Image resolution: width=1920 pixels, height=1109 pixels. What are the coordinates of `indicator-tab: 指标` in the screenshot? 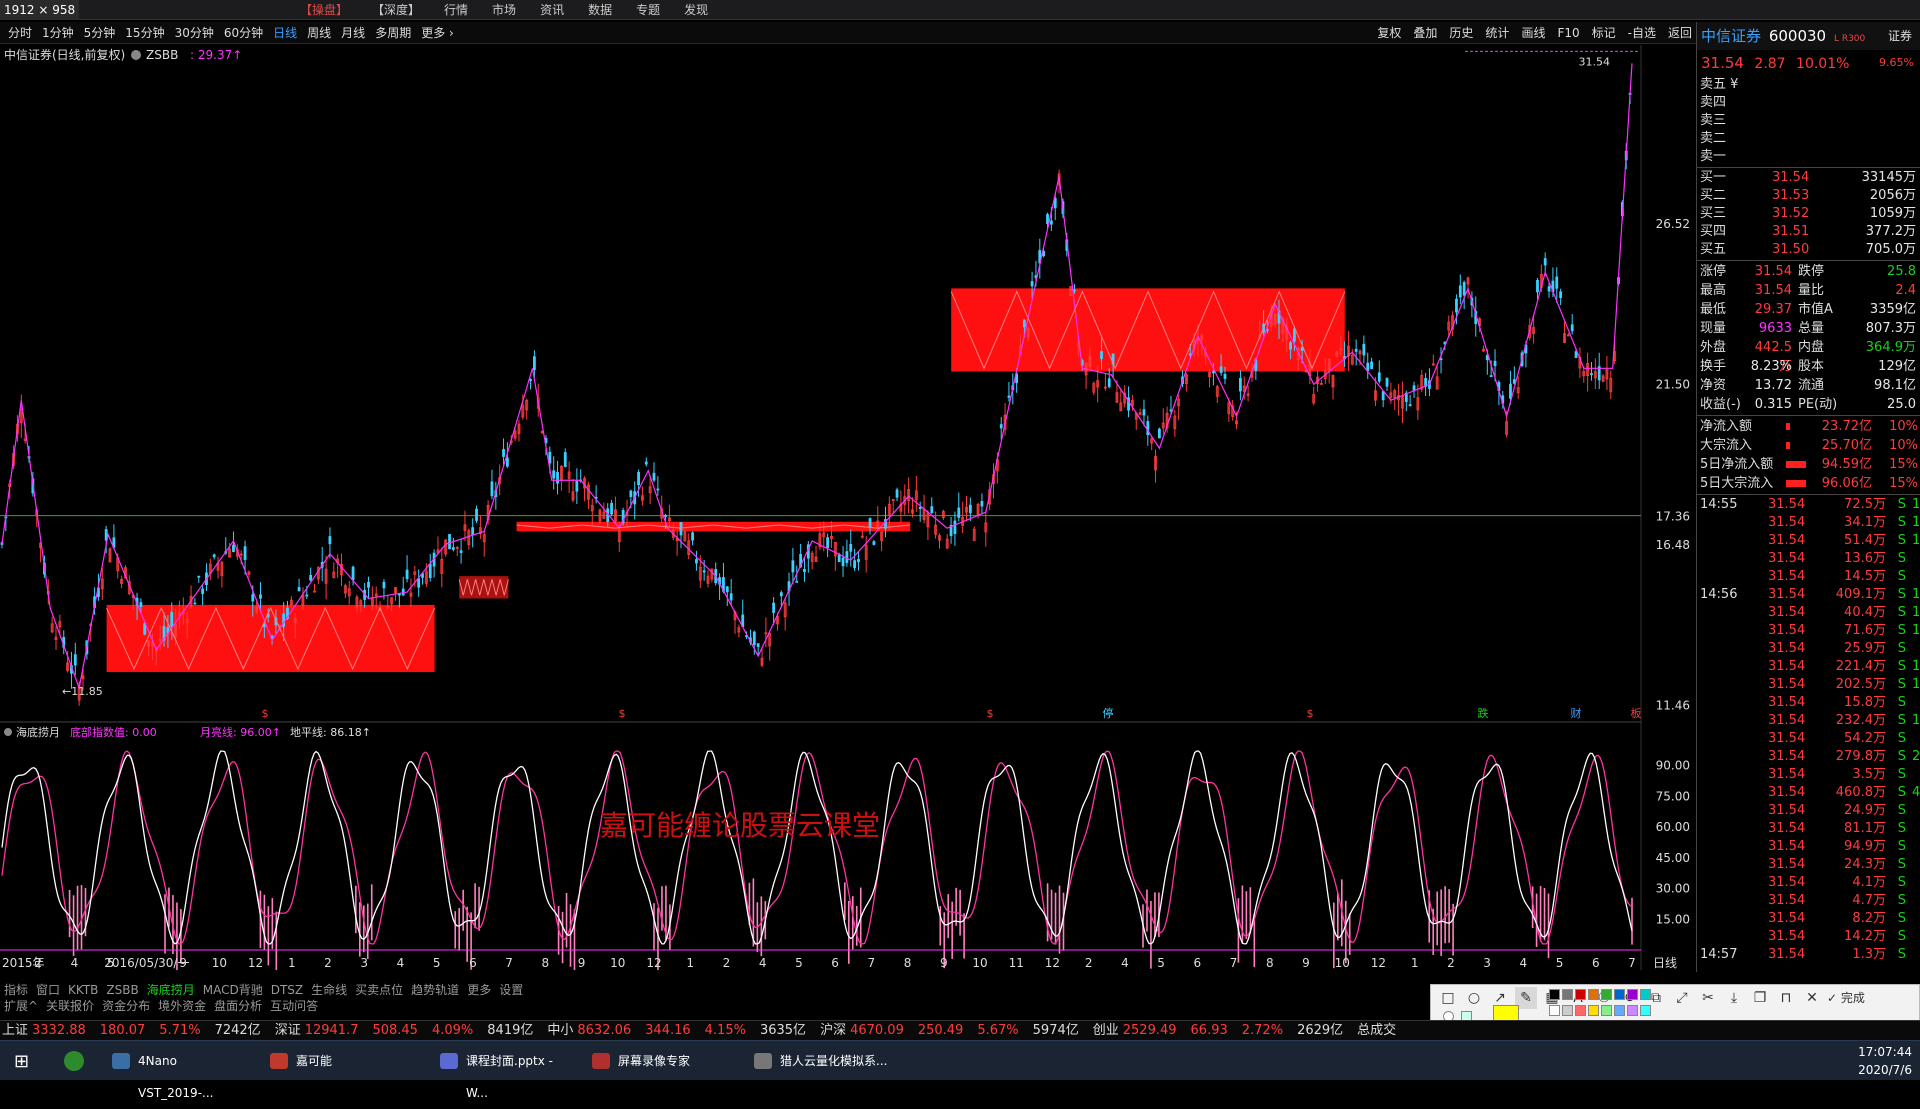 It's located at (16, 990).